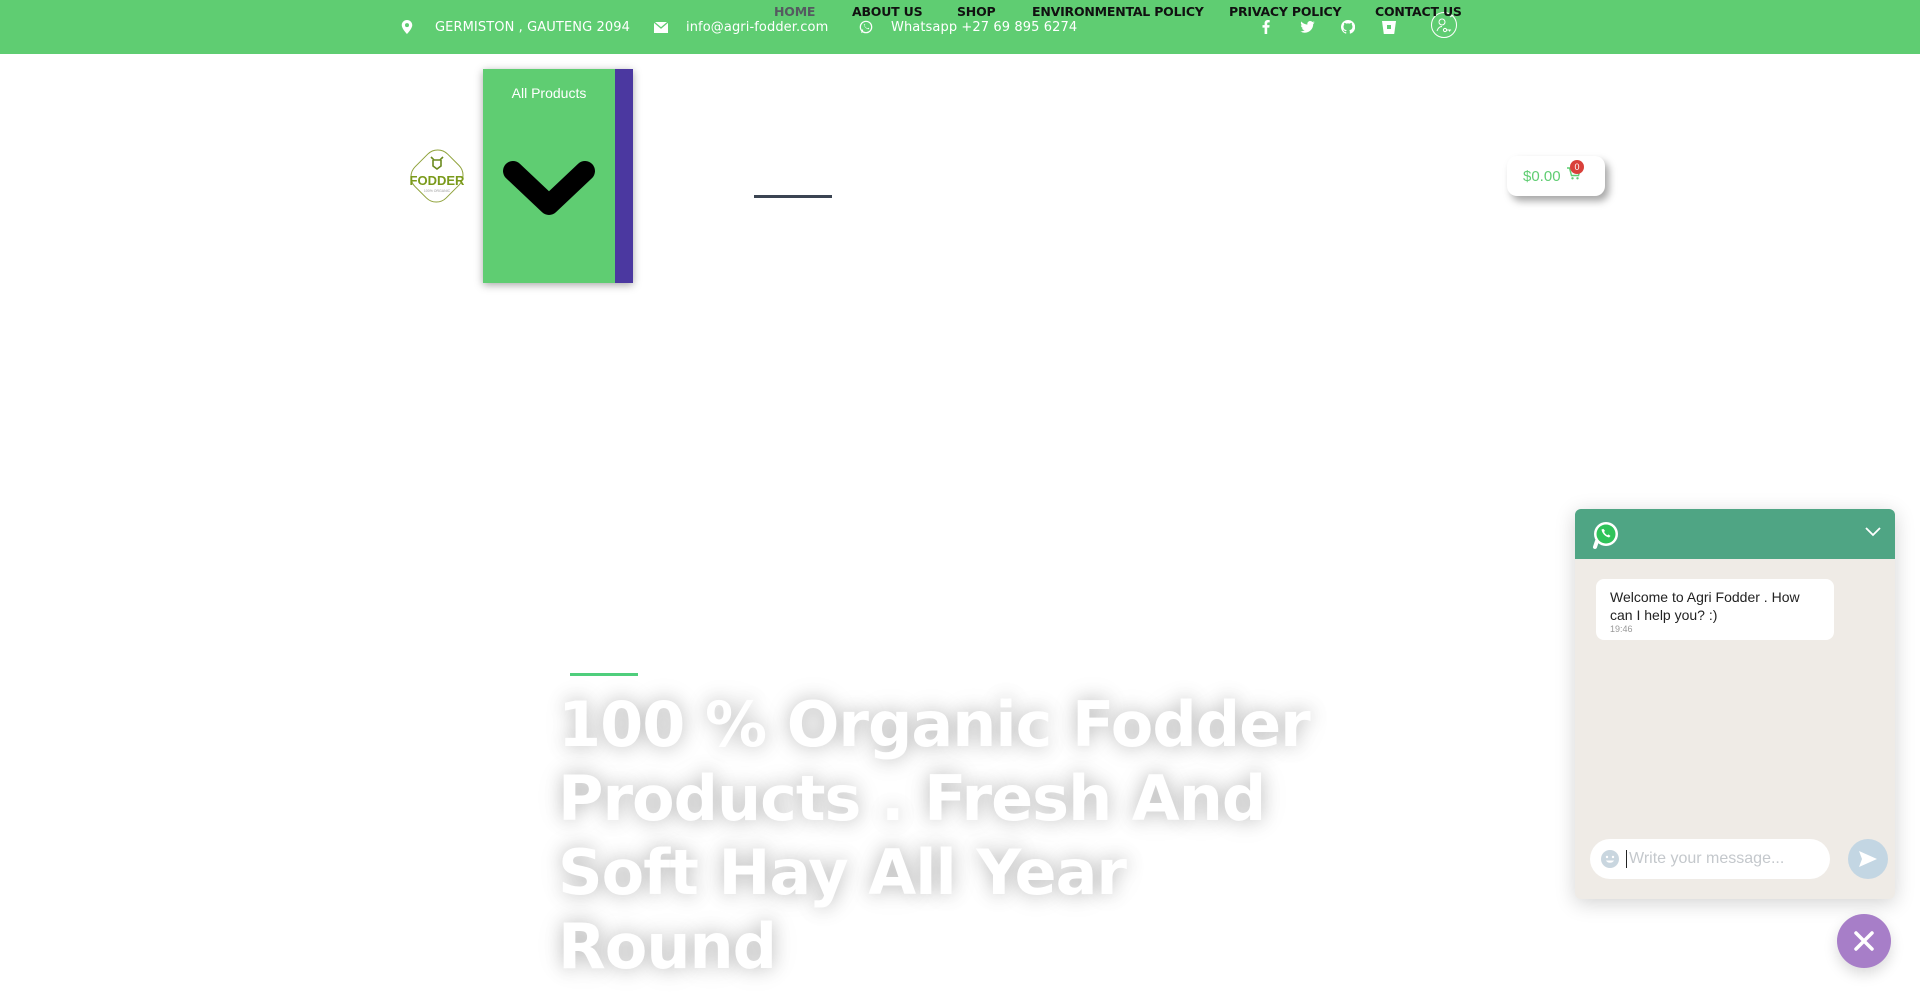 The image size is (1920, 993). What do you see at coordinates (1873, 533) in the screenshot?
I see `minimize-chevron-icon` at bounding box center [1873, 533].